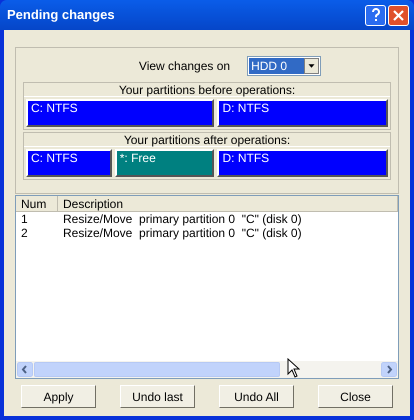 The width and height of the screenshot is (414, 420). What do you see at coordinates (157, 369) in the screenshot?
I see `scroll-thumb` at bounding box center [157, 369].